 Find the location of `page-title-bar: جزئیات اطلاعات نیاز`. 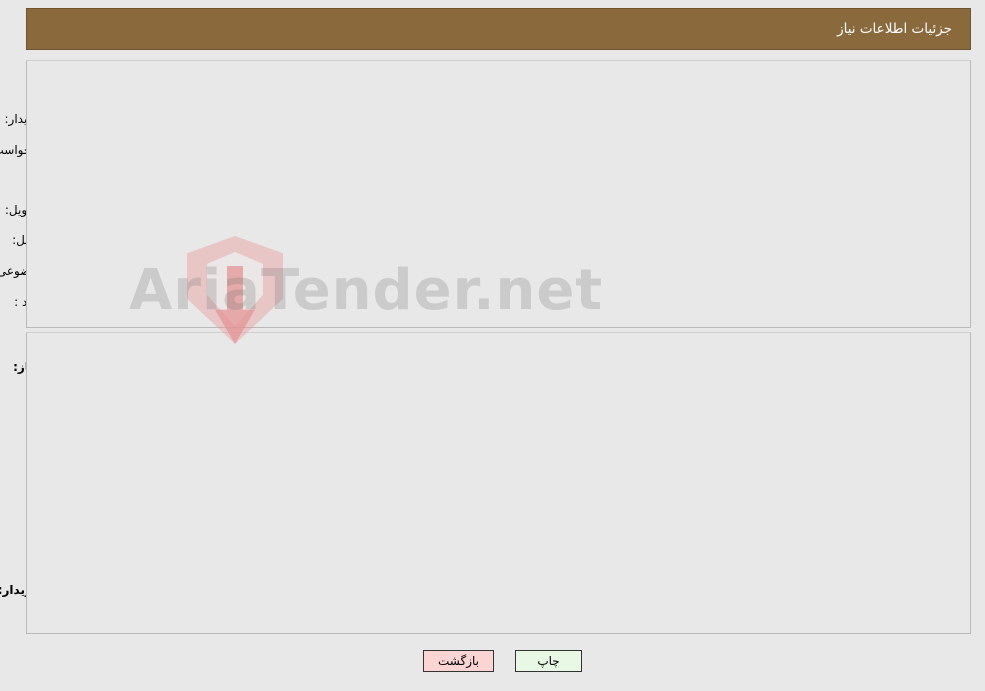

page-title-bar: جزئیات اطلاعات نیاز is located at coordinates (499, 29).